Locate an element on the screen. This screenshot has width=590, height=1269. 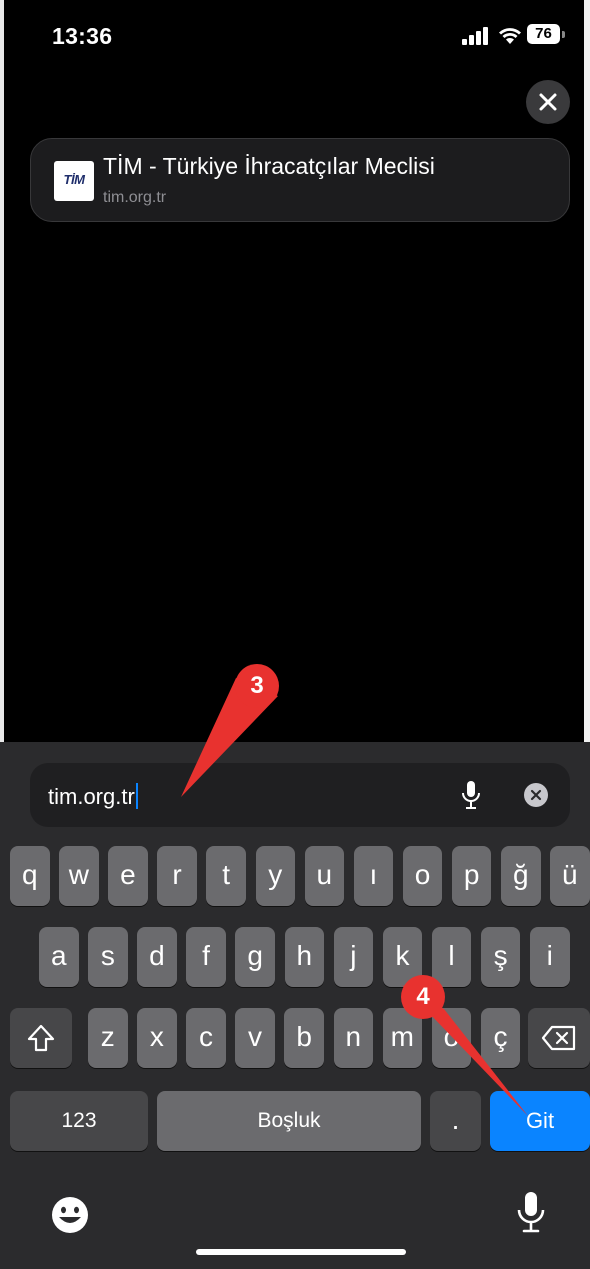
key-1-2: w is located at coordinates (79, 876).